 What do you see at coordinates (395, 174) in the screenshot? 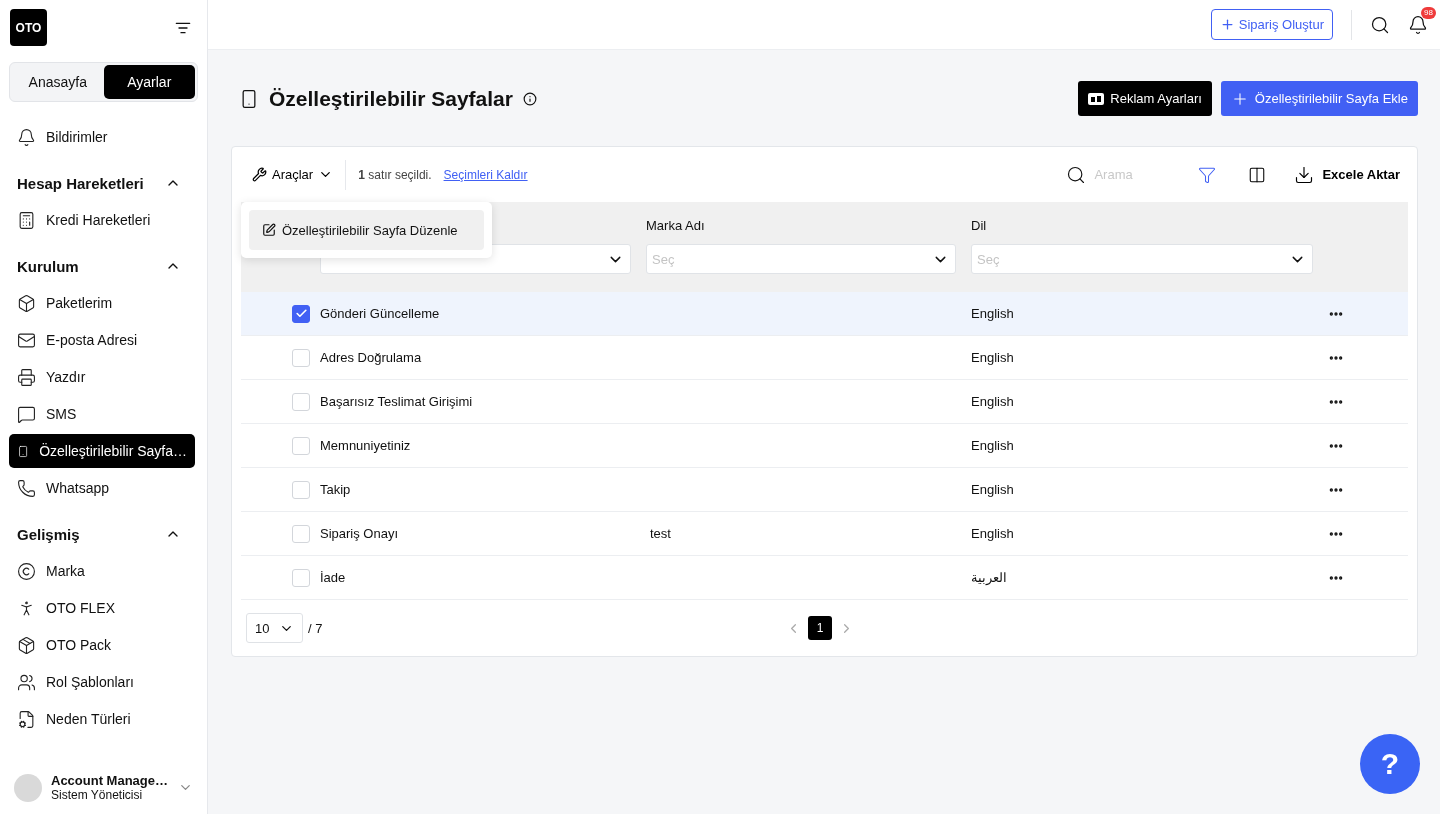
I see `selection-count: 1 satır seçildi.` at bounding box center [395, 174].